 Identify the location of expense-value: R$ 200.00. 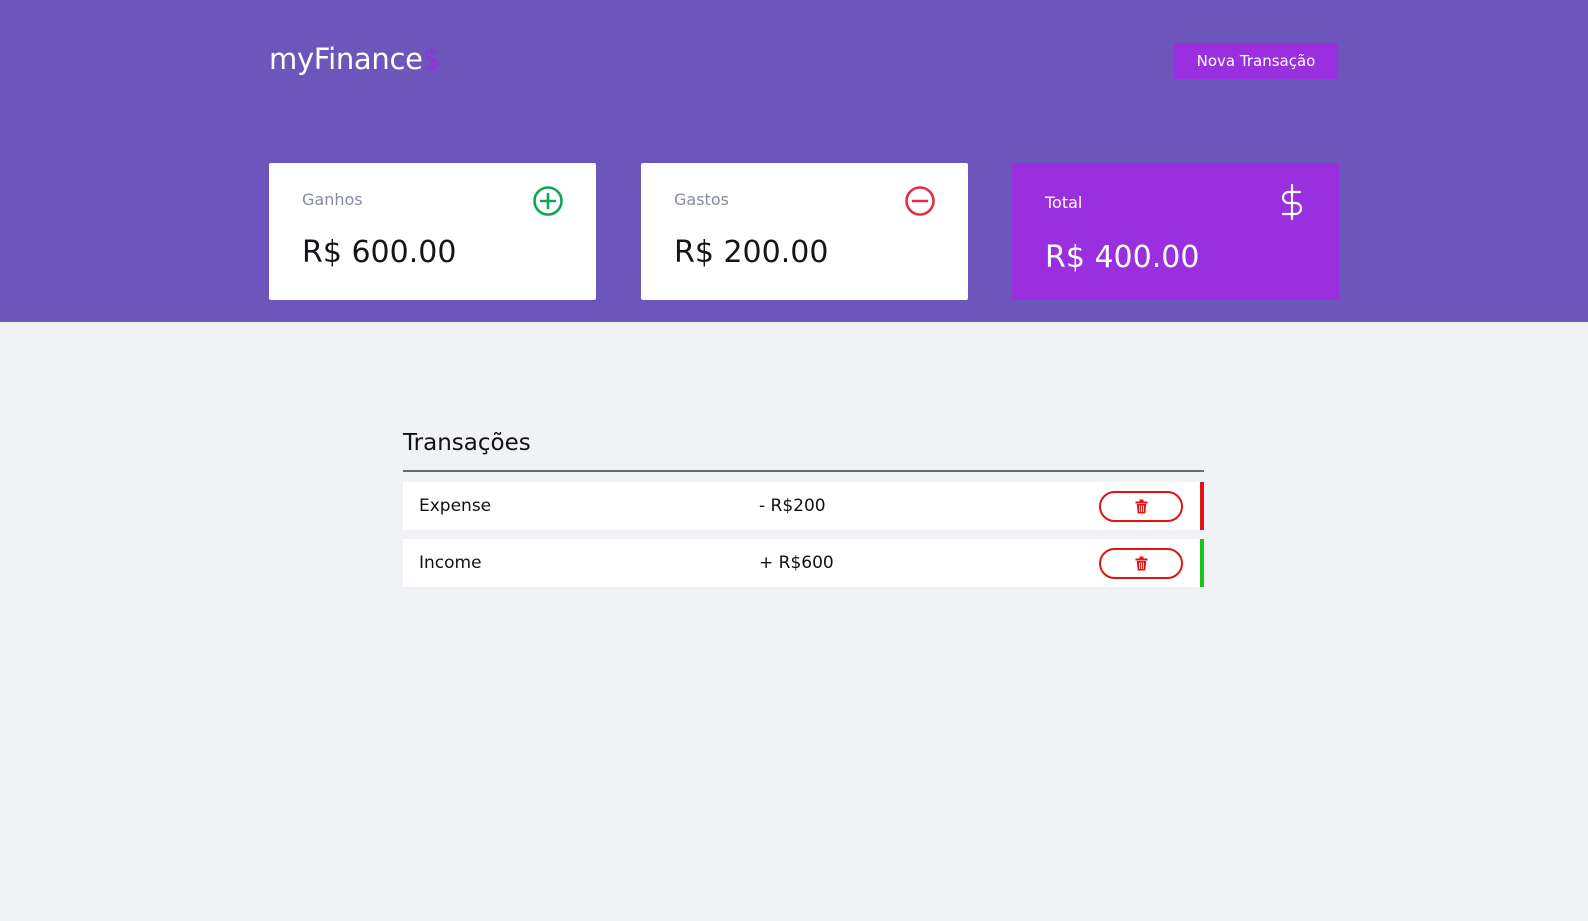
(751, 252).